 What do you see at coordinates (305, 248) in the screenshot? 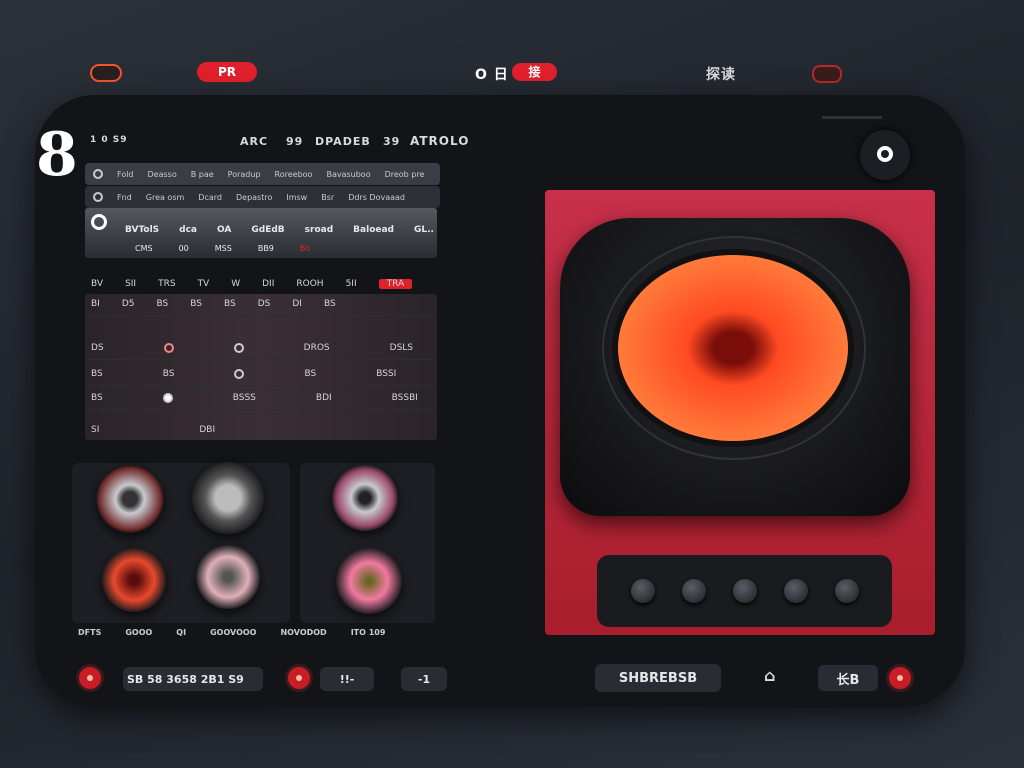
I see `cell: Bo` at bounding box center [305, 248].